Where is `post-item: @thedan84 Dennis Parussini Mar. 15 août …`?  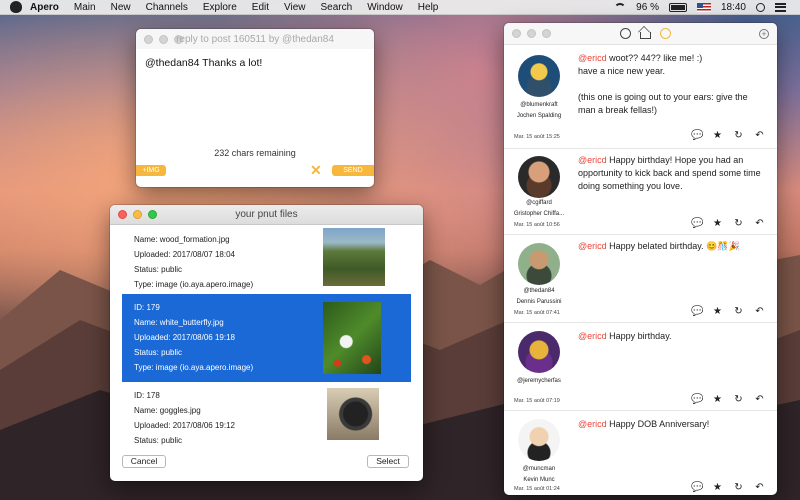
post-item: @thedan84 Dennis Parussini Mar. 15 août … is located at coordinates (640, 279).